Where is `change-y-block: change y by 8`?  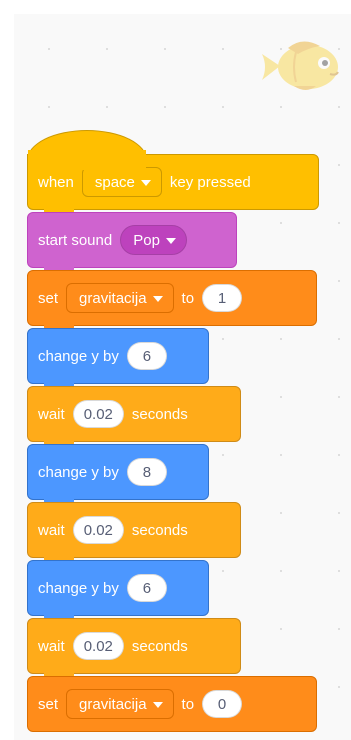
change-y-block: change y by 8 is located at coordinates (118, 475).